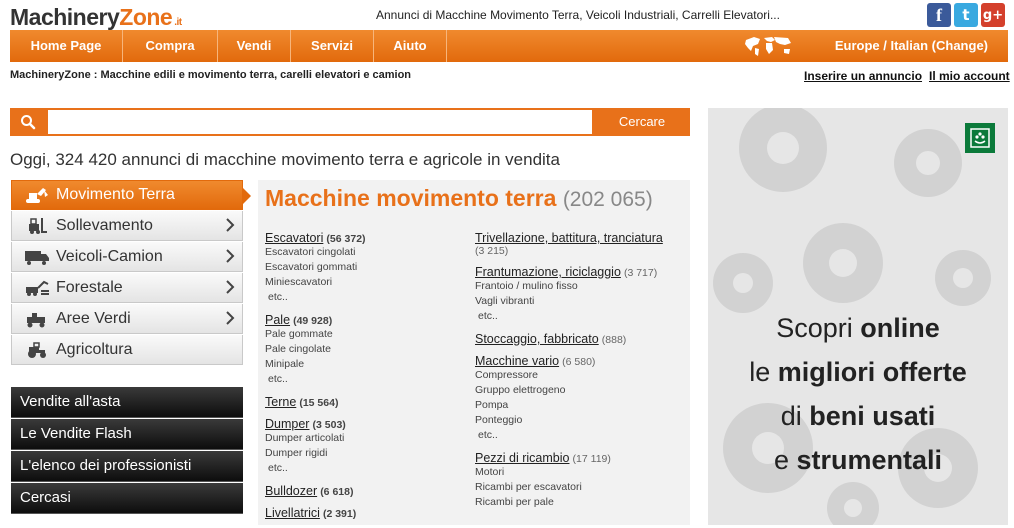 This screenshot has width=1014, height=528. I want to click on subcategory-link: Livellatrici, so click(292, 513).